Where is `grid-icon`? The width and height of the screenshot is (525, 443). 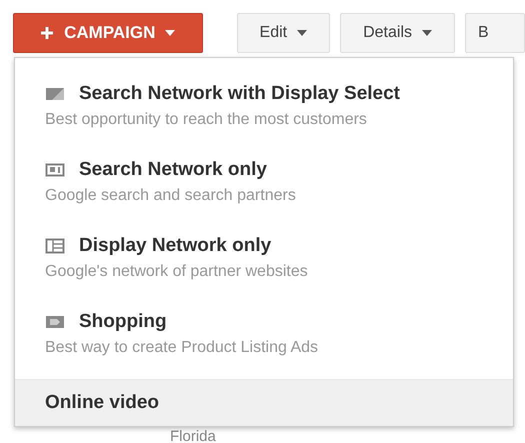 grid-icon is located at coordinates (55, 246).